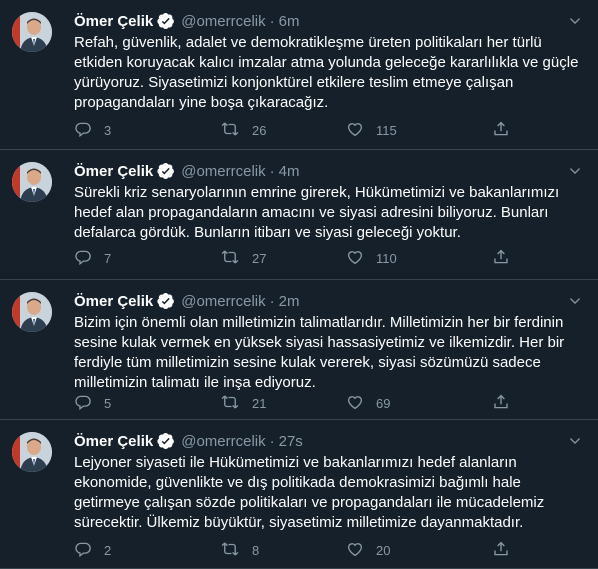  What do you see at coordinates (314, 130) in the screenshot?
I see `tweet-actions: 3 26 115` at bounding box center [314, 130].